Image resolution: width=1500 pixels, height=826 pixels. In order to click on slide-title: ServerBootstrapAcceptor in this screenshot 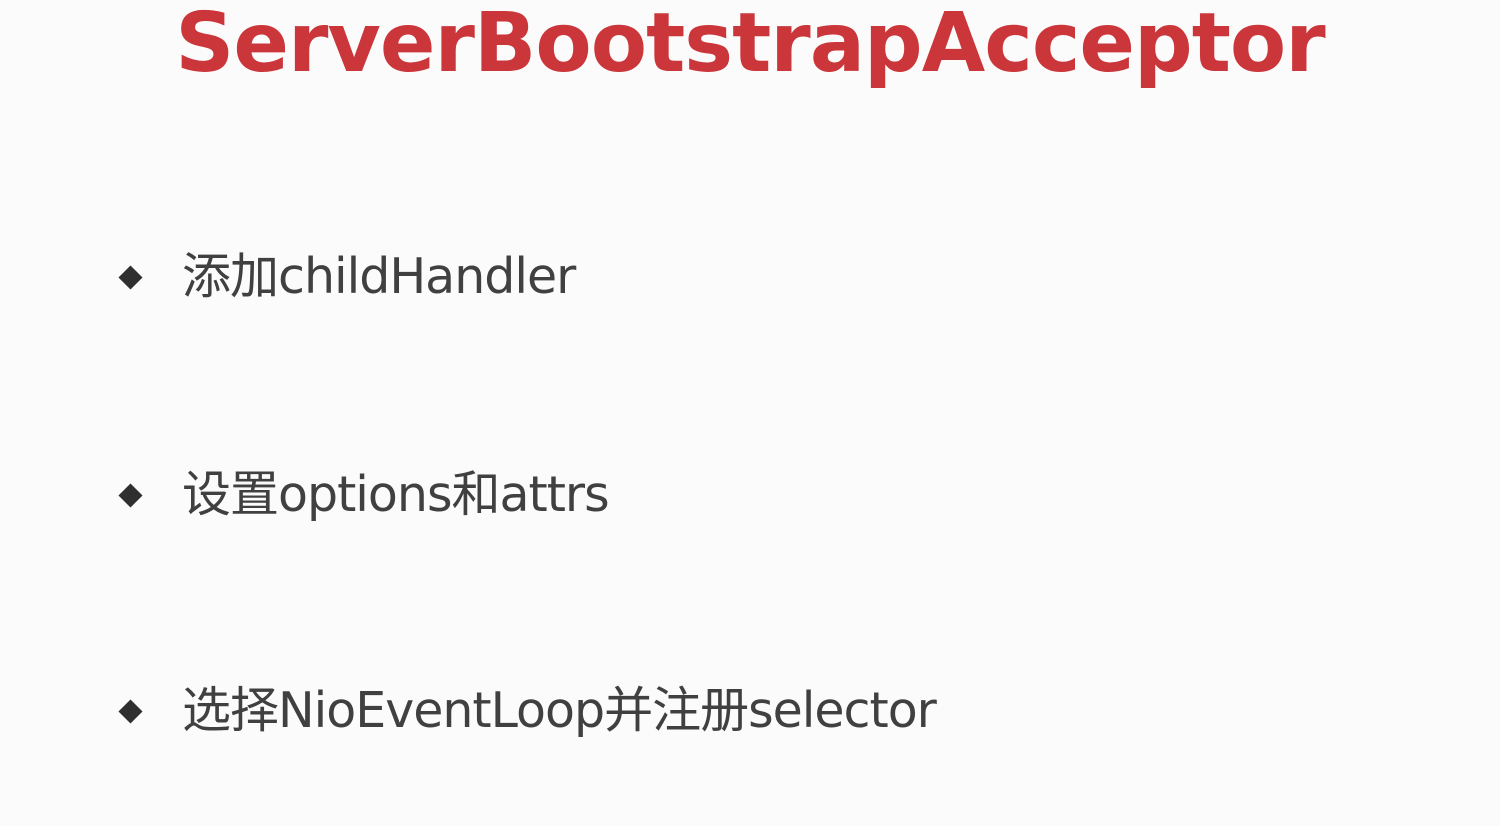, I will do `click(750, 45)`.